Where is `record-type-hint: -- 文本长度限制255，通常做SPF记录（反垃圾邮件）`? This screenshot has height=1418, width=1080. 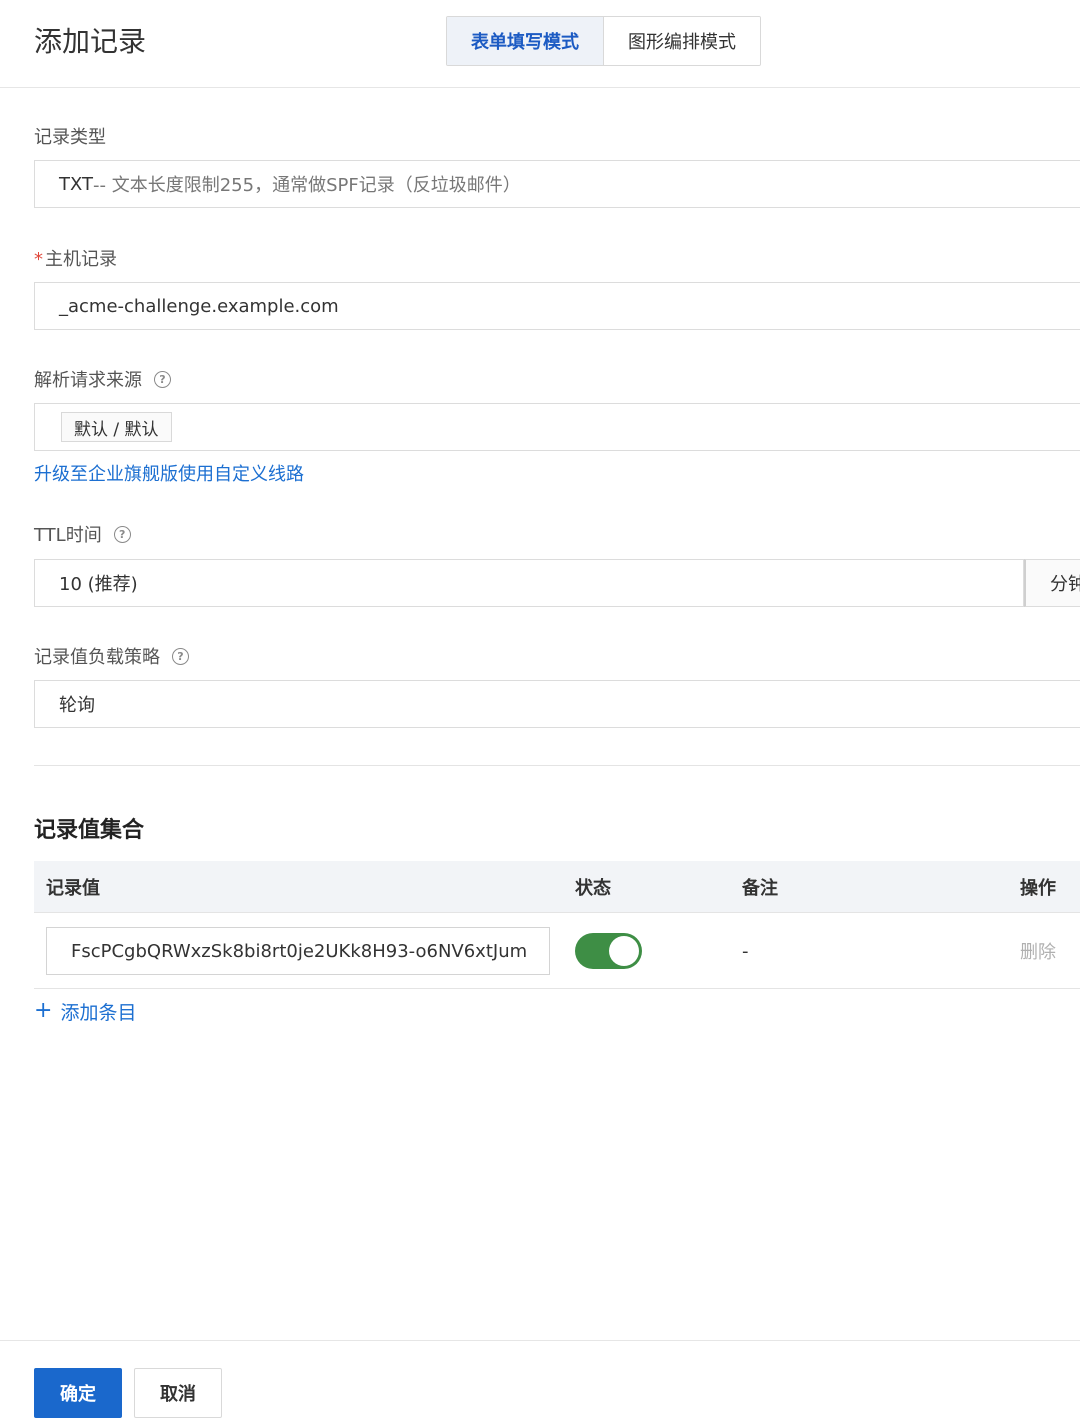 record-type-hint: -- 文本长度限制255，通常做SPF记录（反垃圾邮件） is located at coordinates (307, 185).